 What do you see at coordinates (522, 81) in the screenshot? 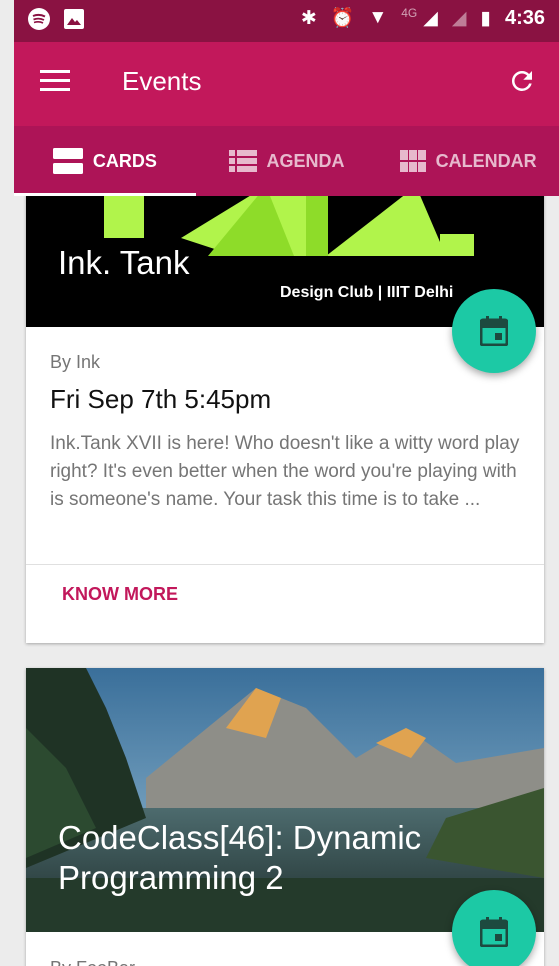
I see `refresh-icon` at bounding box center [522, 81].